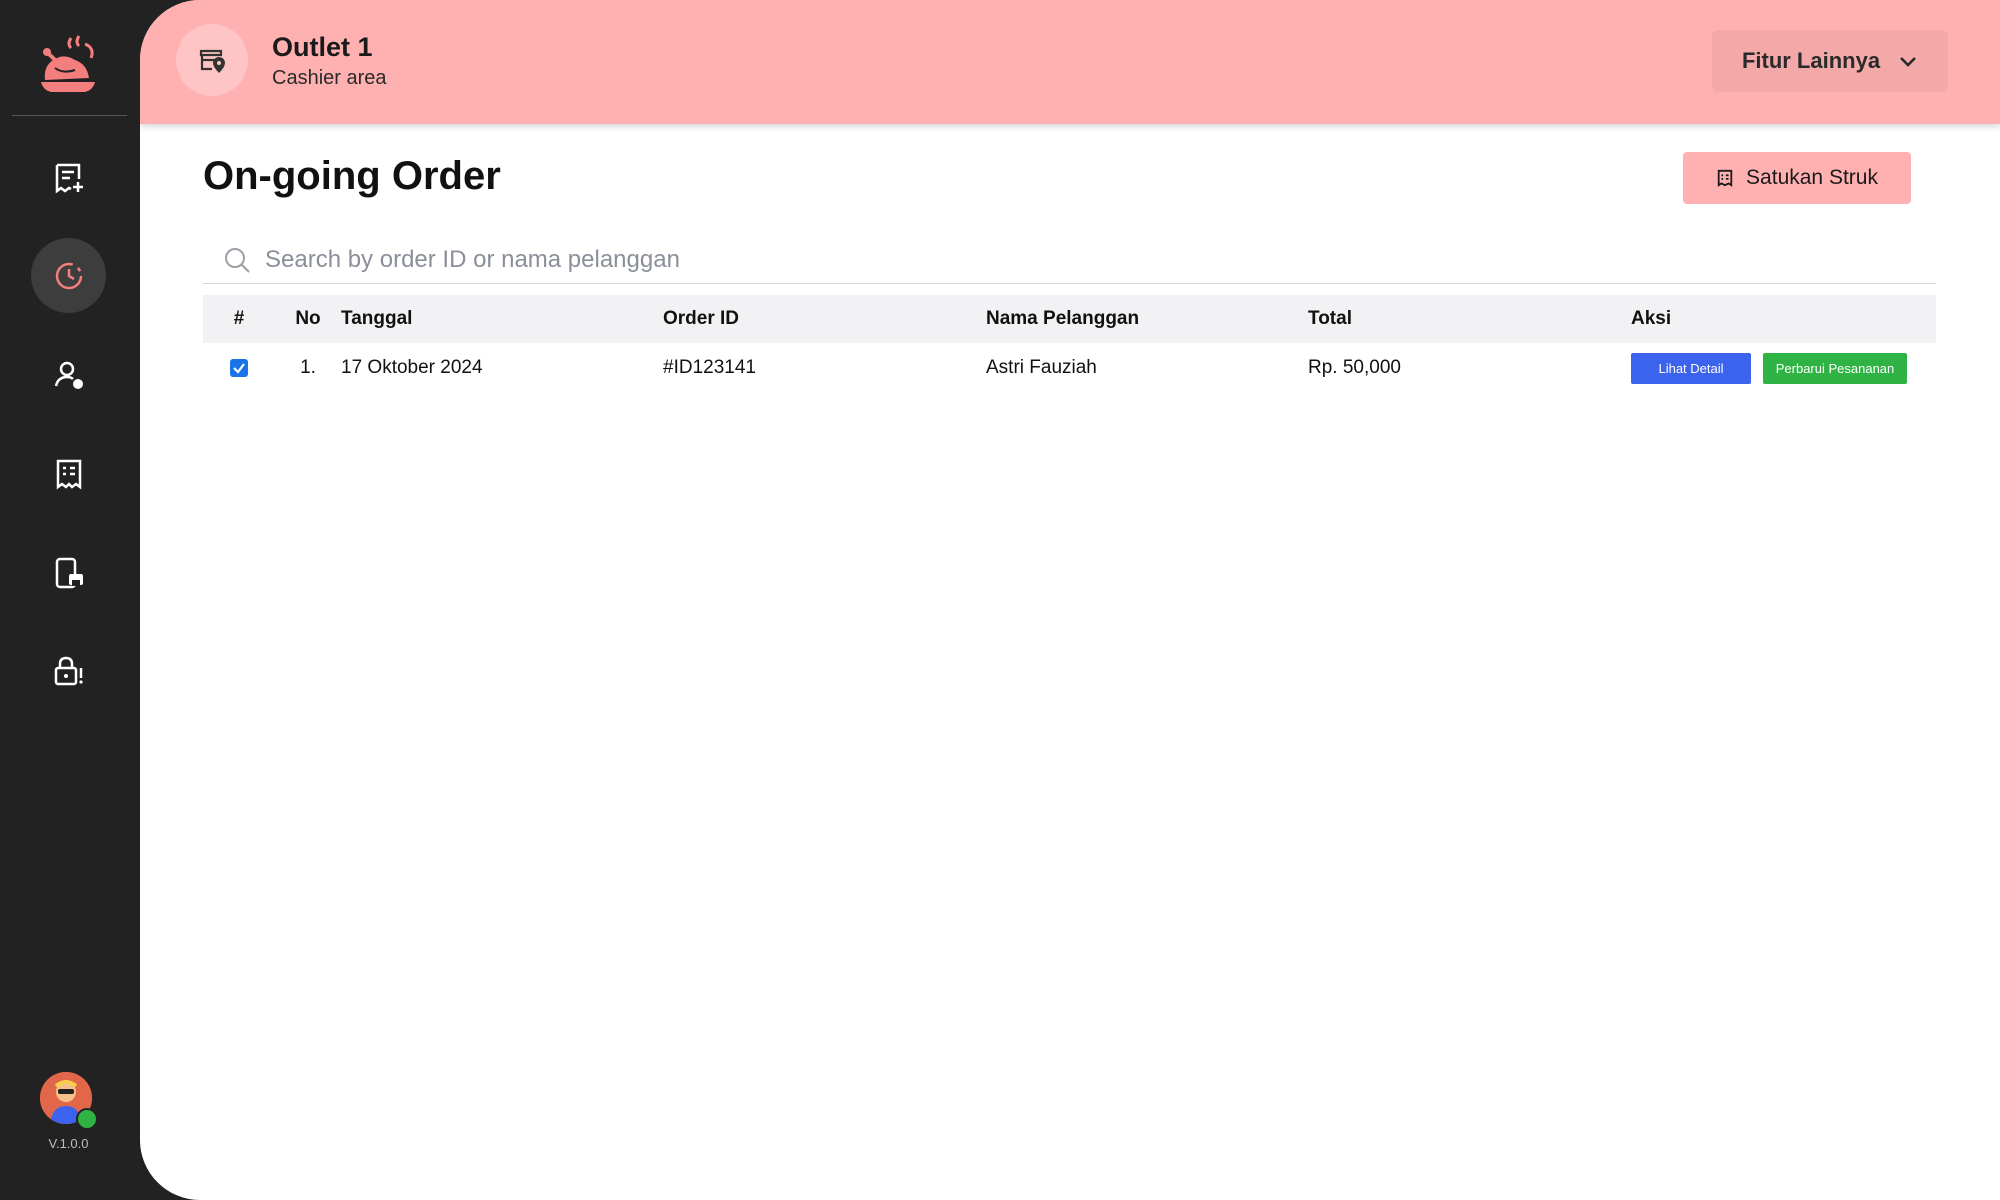  Describe the element at coordinates (1651, 318) in the screenshot. I see `column-header-actions: Aksi` at that location.